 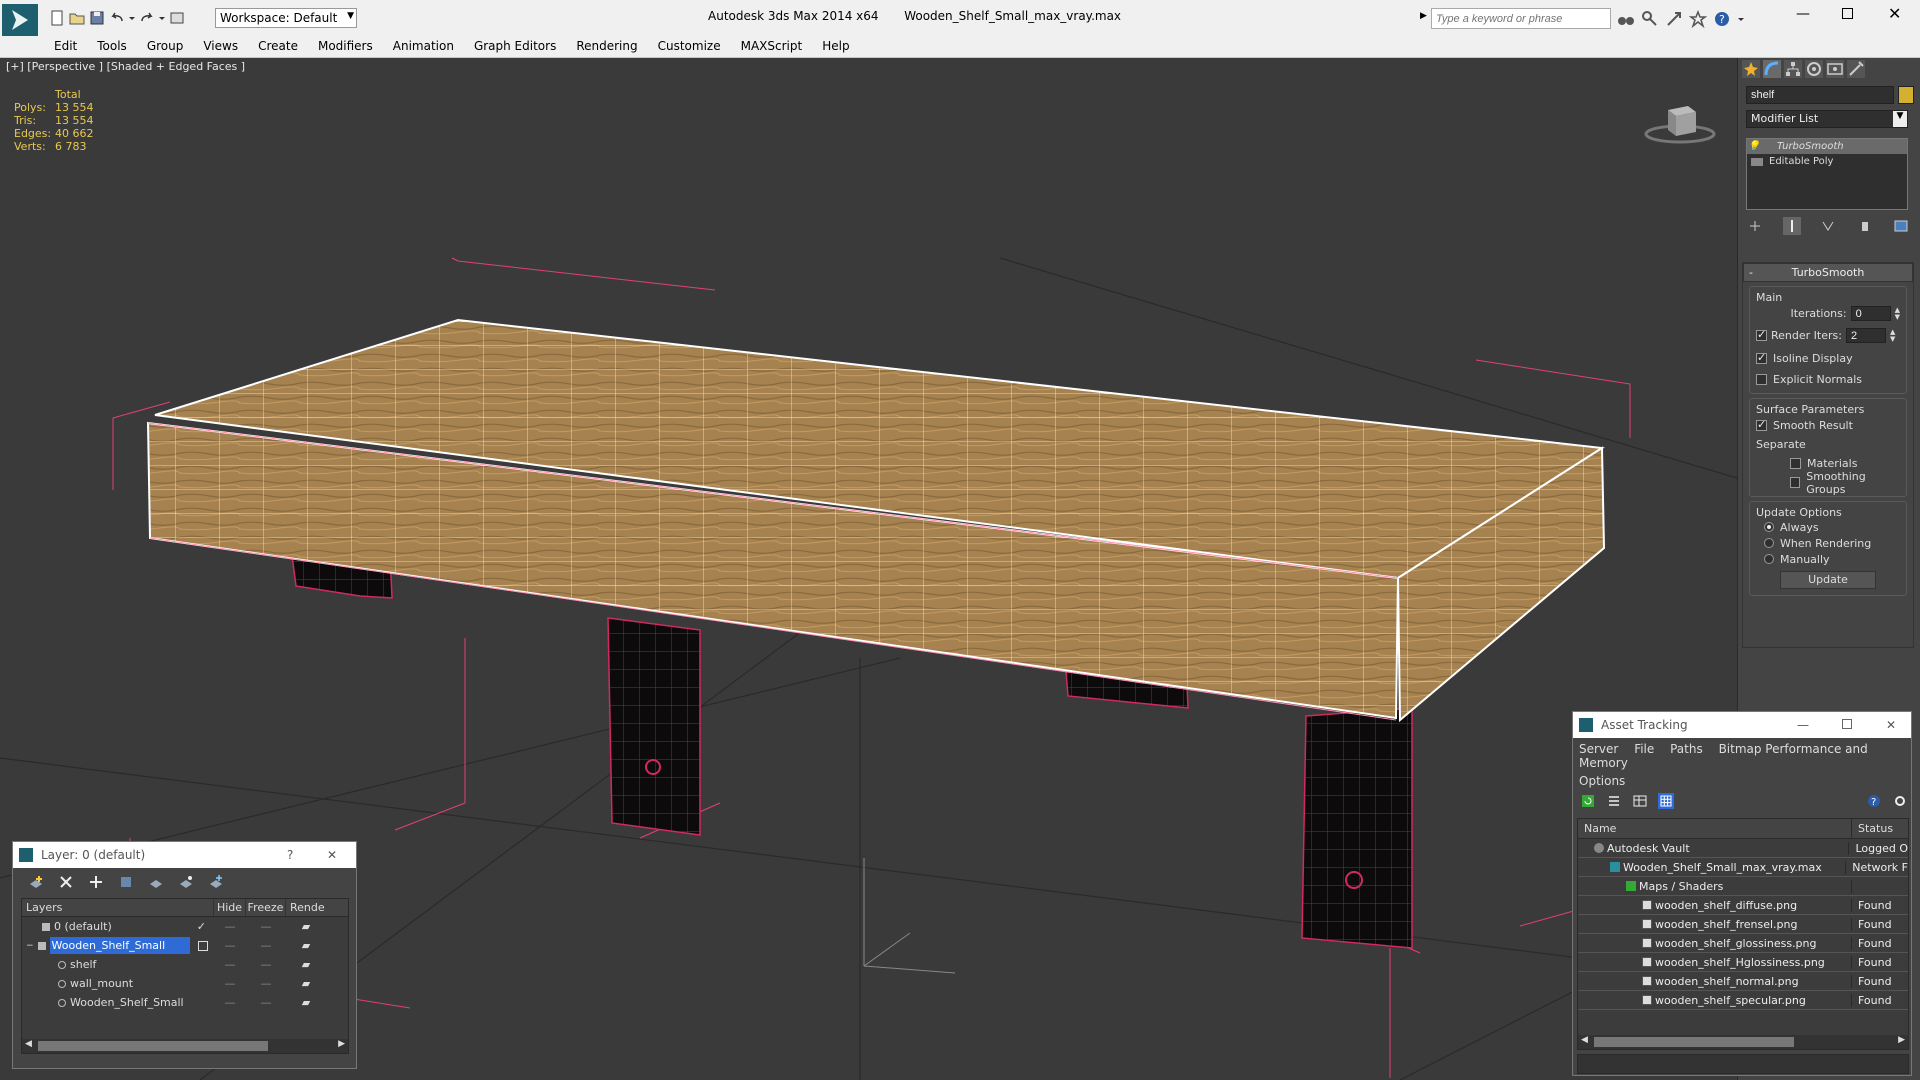 I want to click on column-name: Name, so click(x=1715, y=828).